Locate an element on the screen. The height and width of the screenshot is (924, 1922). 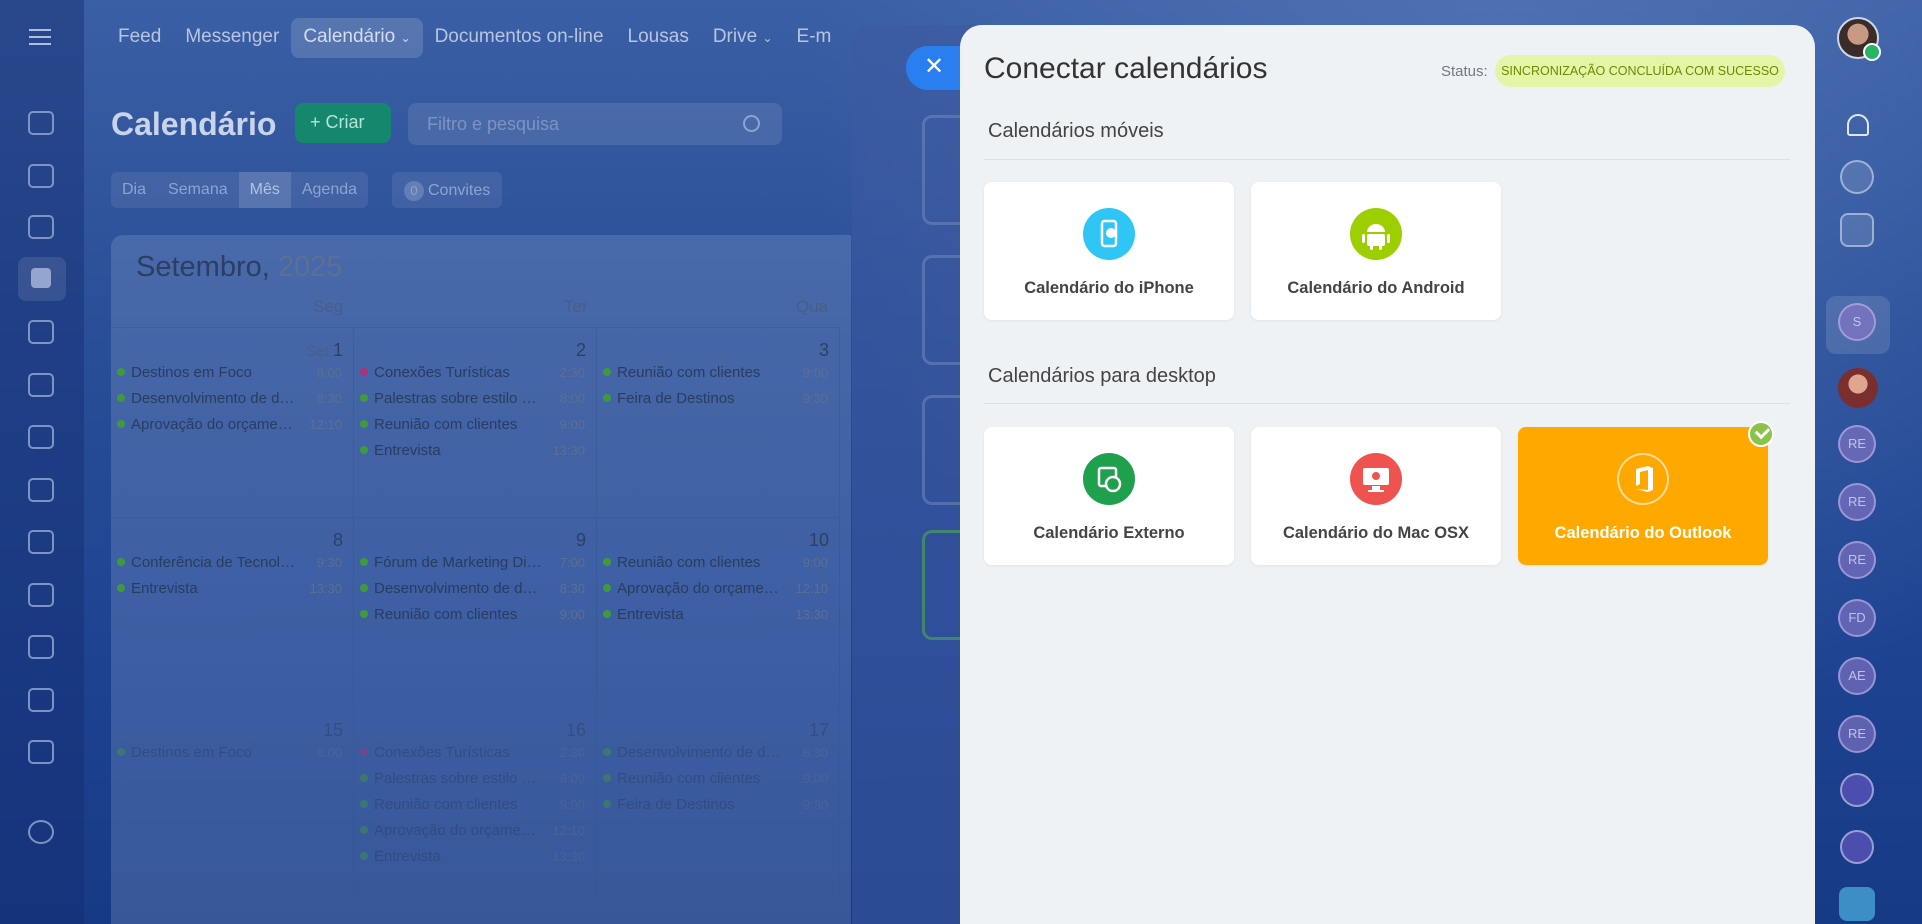
invites-button: 0 Convites is located at coordinates (447, 190).